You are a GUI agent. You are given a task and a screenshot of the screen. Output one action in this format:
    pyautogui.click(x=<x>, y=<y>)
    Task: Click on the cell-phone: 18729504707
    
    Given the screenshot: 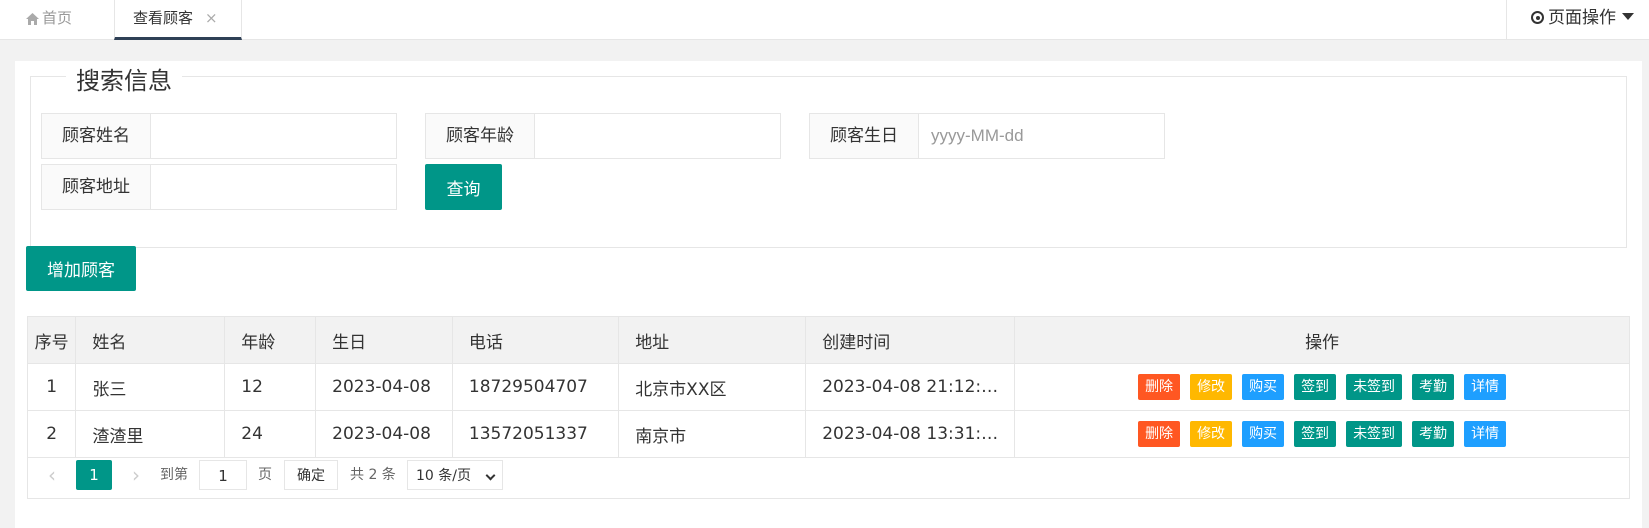 What is the action you would take?
    pyautogui.click(x=535, y=387)
    